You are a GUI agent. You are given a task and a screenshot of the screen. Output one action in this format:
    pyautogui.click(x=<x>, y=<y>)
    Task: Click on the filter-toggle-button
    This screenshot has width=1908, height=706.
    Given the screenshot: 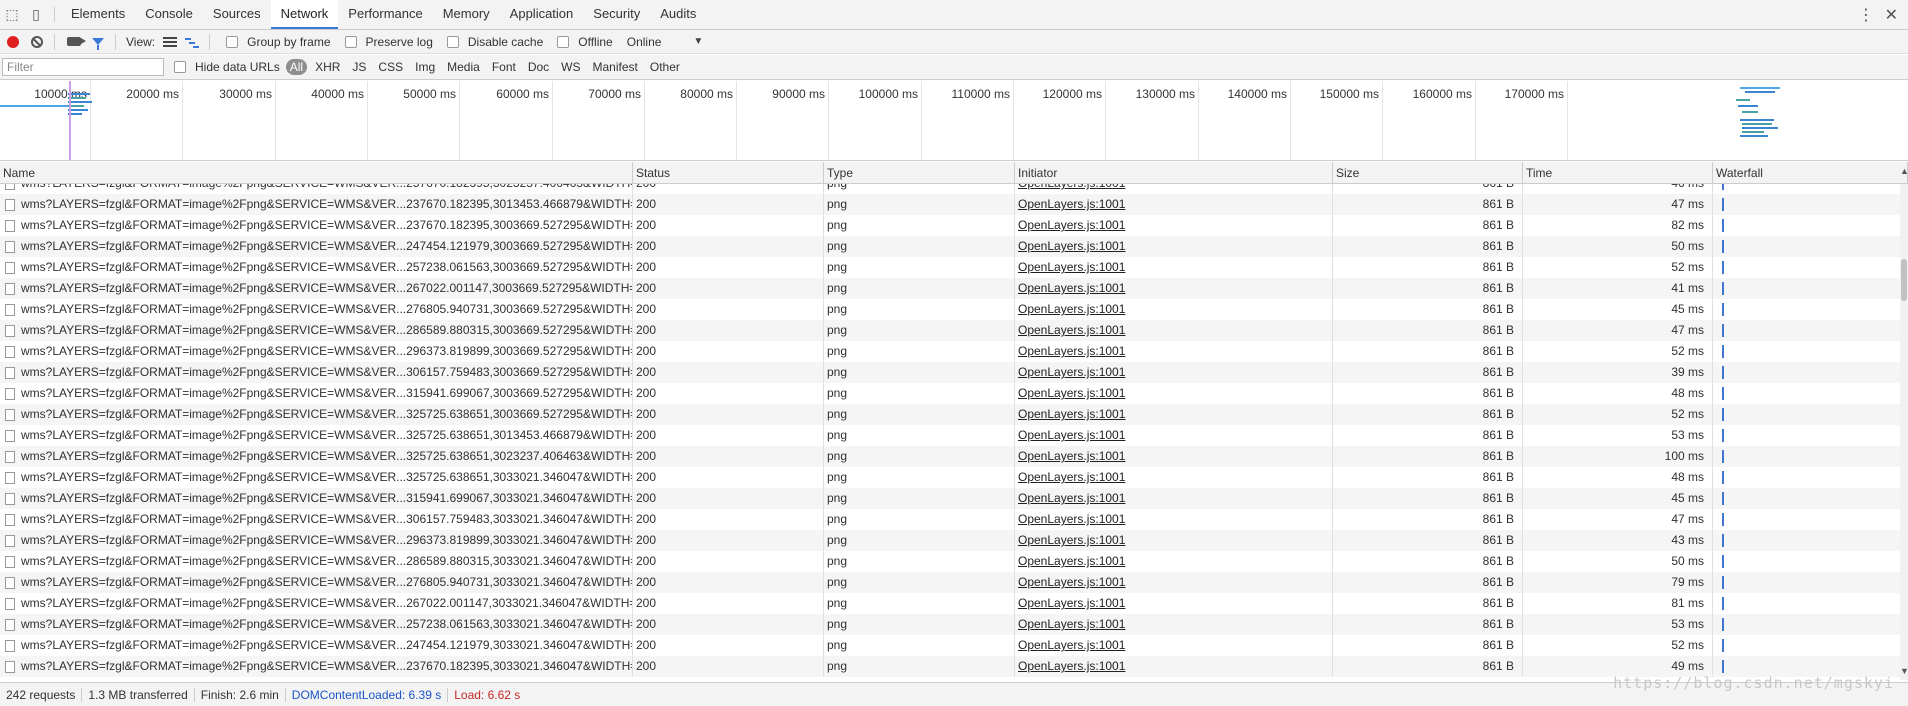 What is the action you would take?
    pyautogui.click(x=98, y=42)
    